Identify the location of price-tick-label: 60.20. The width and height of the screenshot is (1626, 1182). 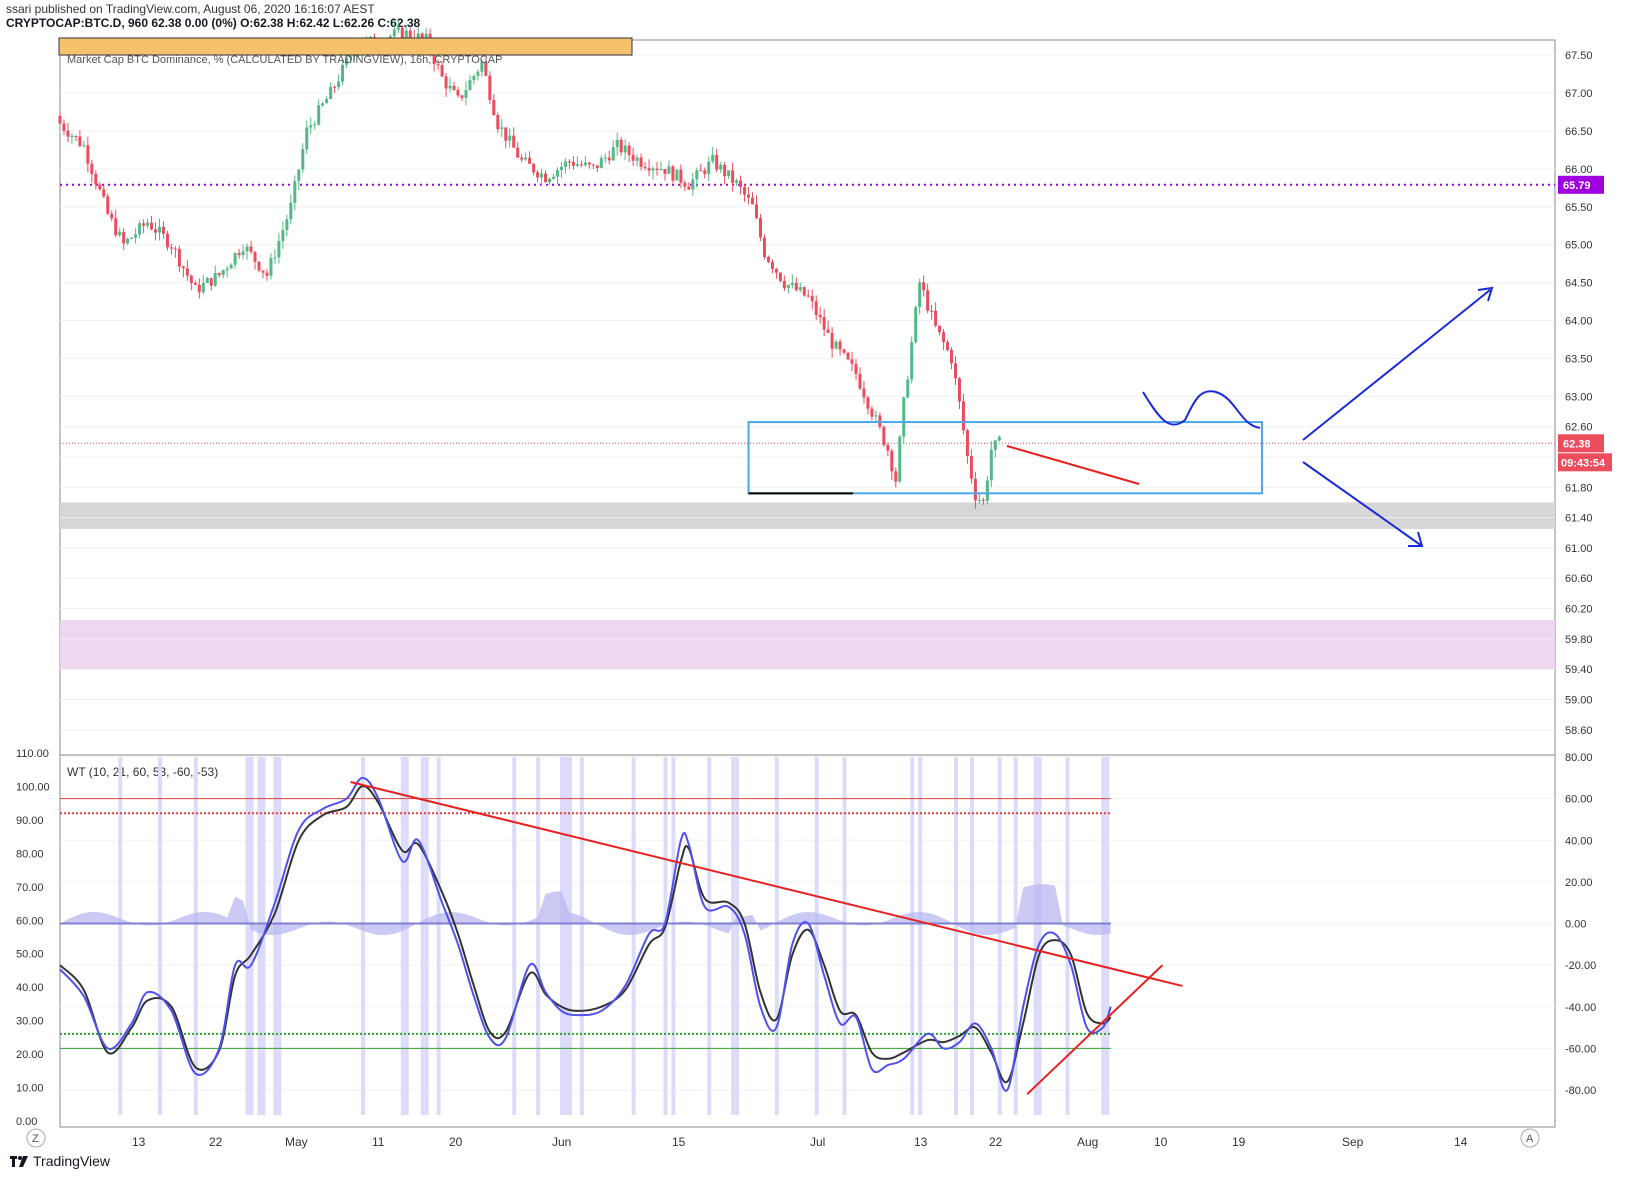
(1579, 610).